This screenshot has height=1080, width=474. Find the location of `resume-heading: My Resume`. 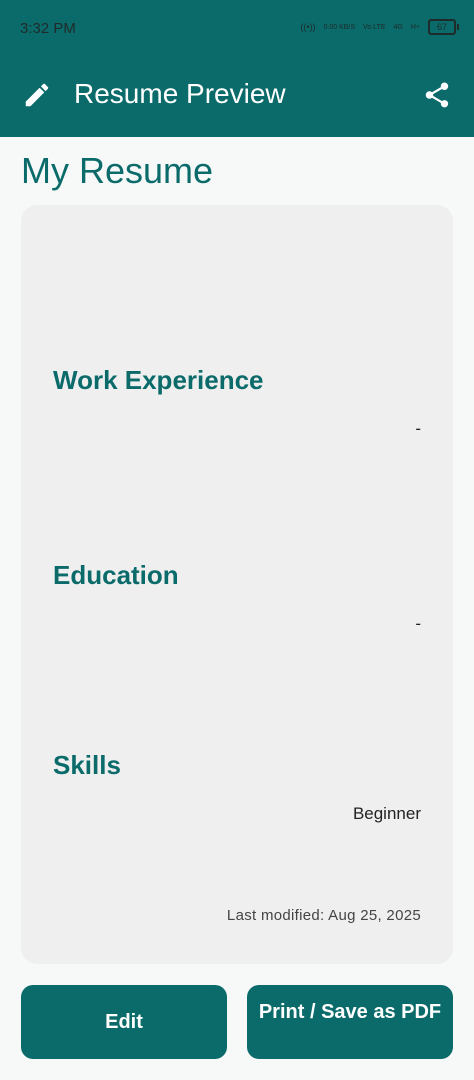

resume-heading: My Resume is located at coordinates (117, 170).